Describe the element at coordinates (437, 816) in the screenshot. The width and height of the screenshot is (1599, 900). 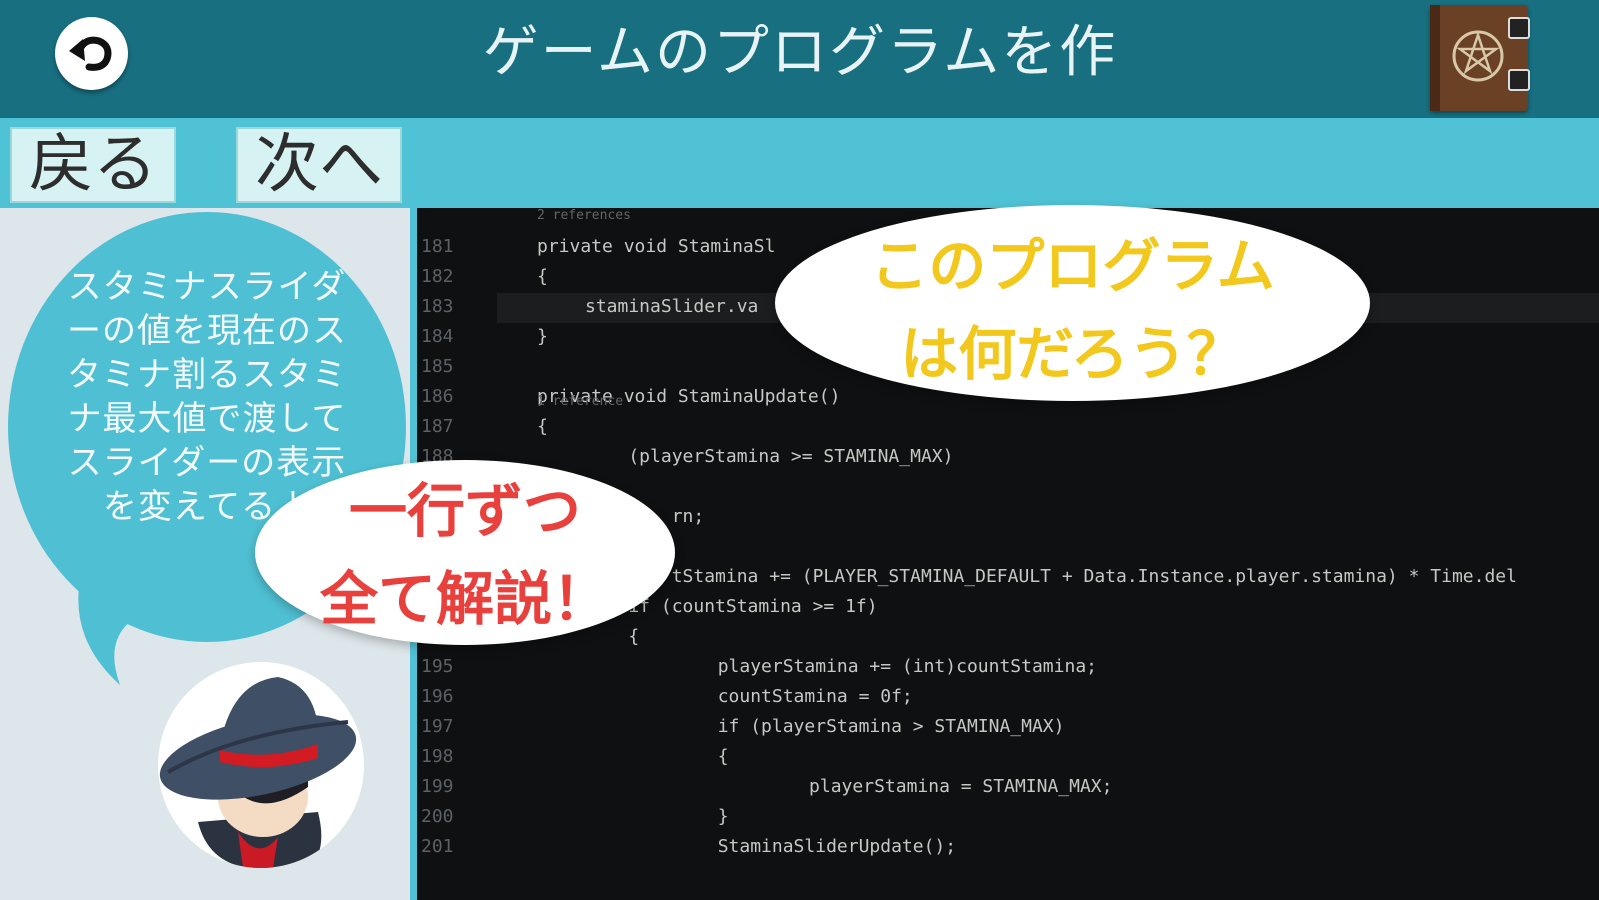
I see `line-number: 200` at that location.